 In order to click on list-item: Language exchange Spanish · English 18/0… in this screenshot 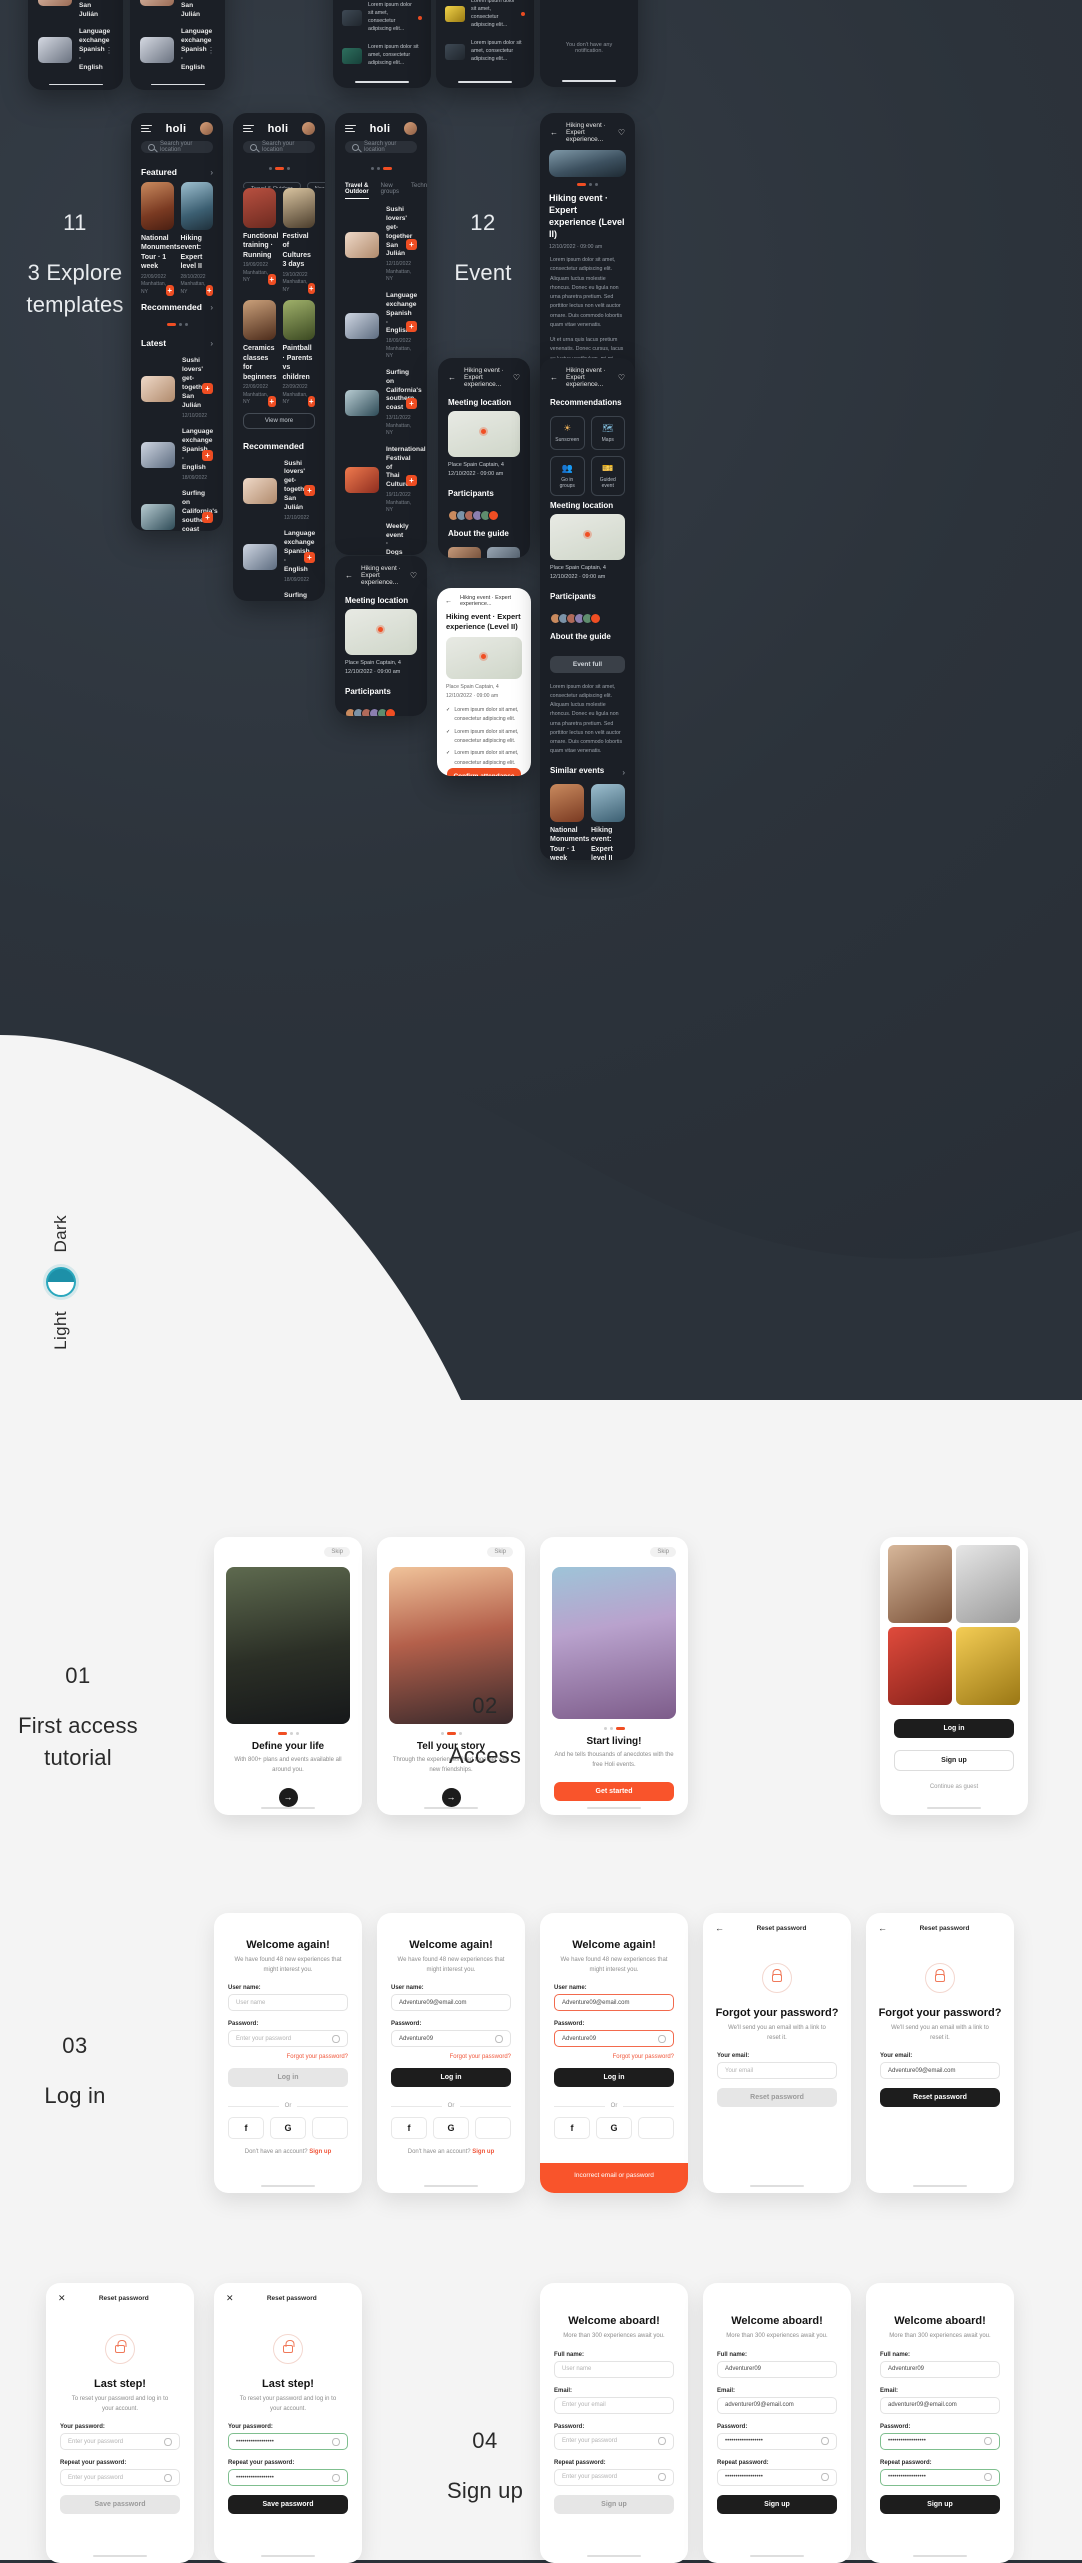, I will do `click(177, 455)`.